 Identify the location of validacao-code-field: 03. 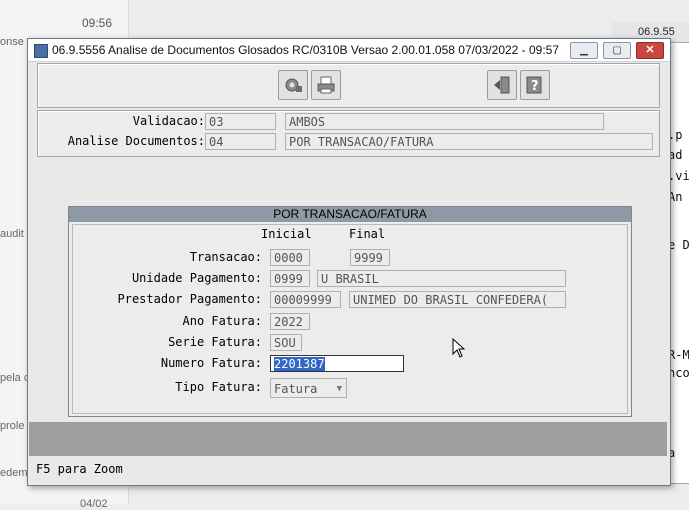
(240, 121).